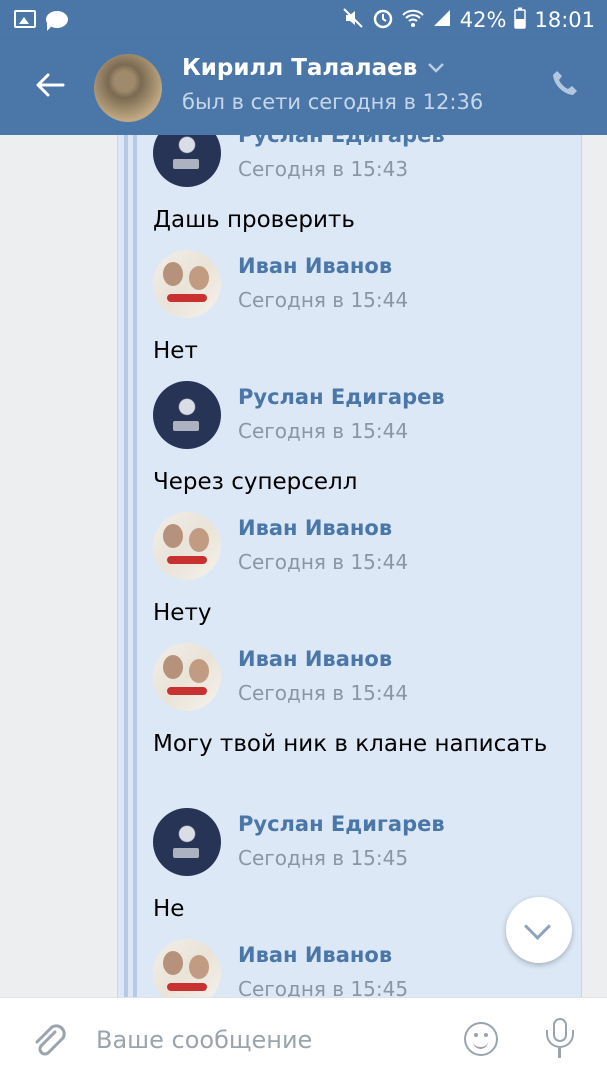  I want to click on message-text: Через суперселл, so click(255, 482).